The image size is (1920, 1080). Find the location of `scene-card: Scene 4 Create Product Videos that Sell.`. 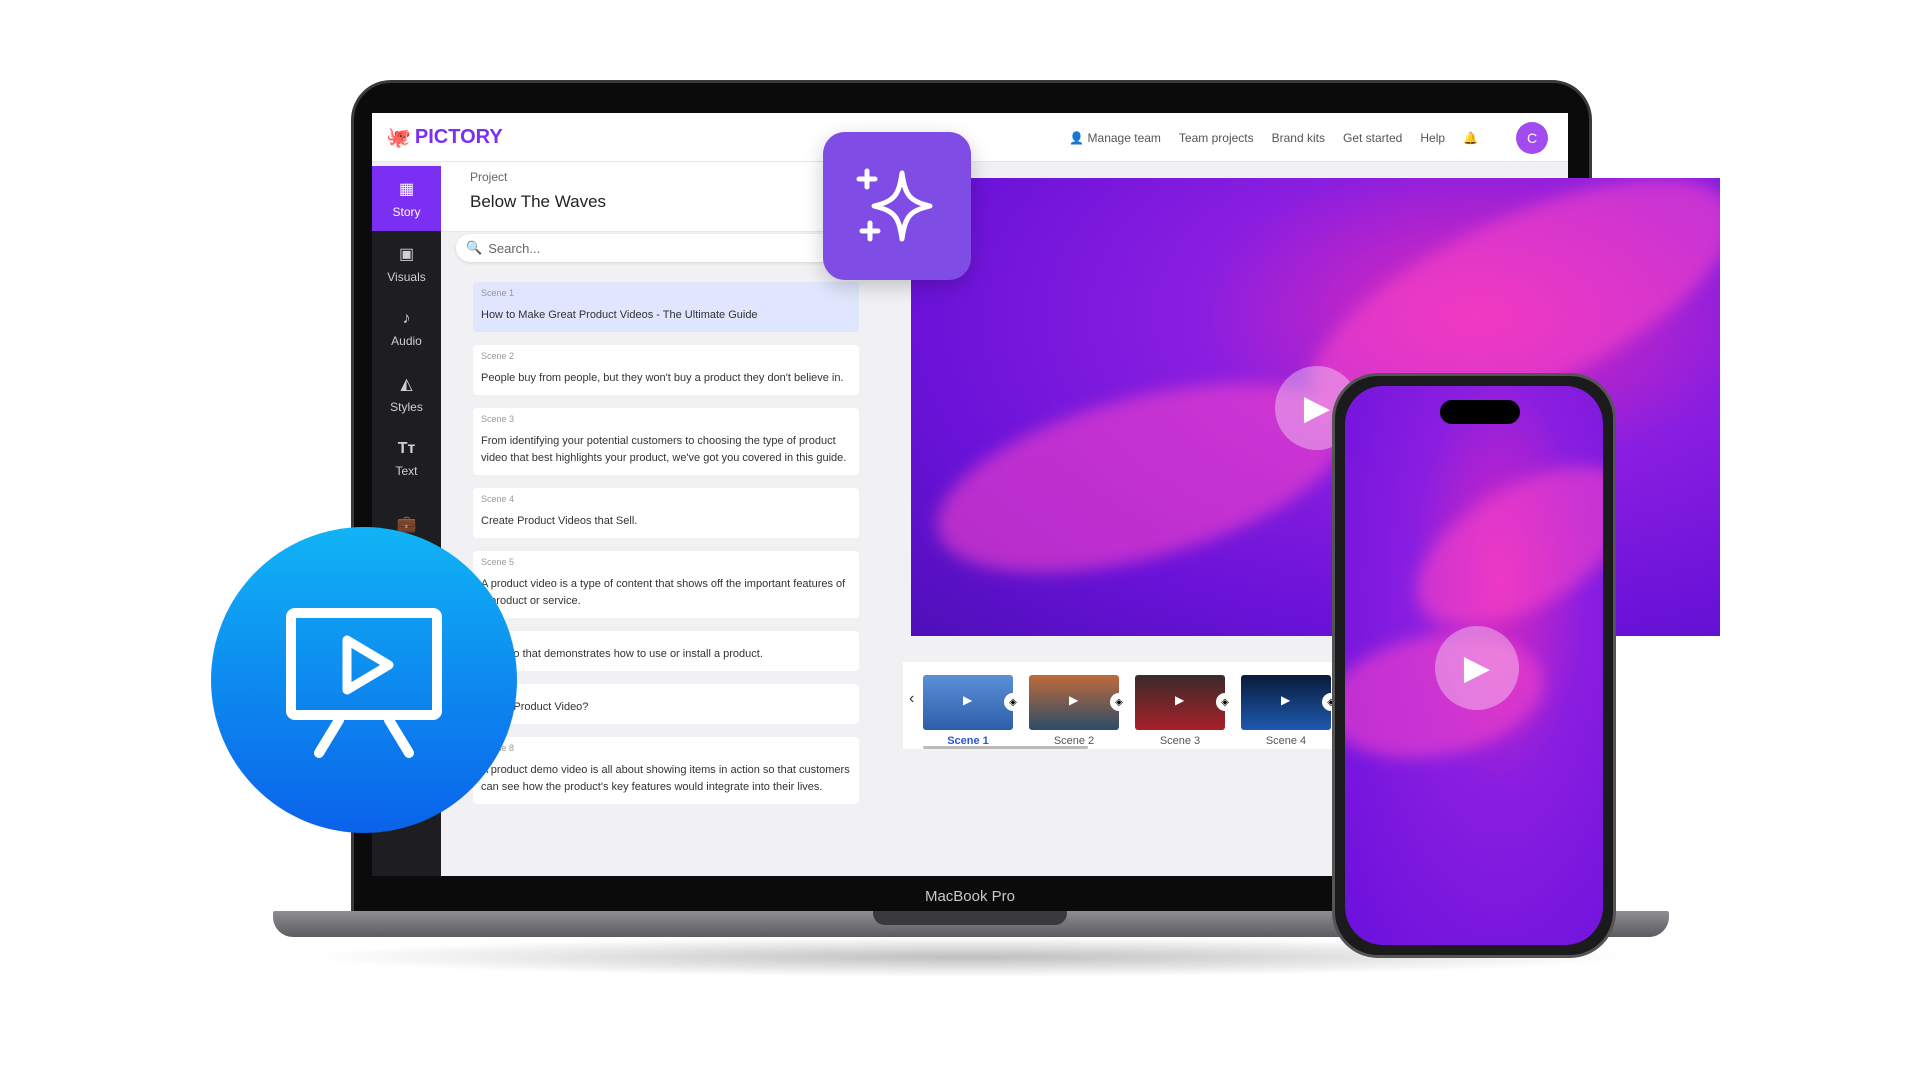

scene-card: Scene 4 Create Product Videos that Sell. is located at coordinates (666, 513).